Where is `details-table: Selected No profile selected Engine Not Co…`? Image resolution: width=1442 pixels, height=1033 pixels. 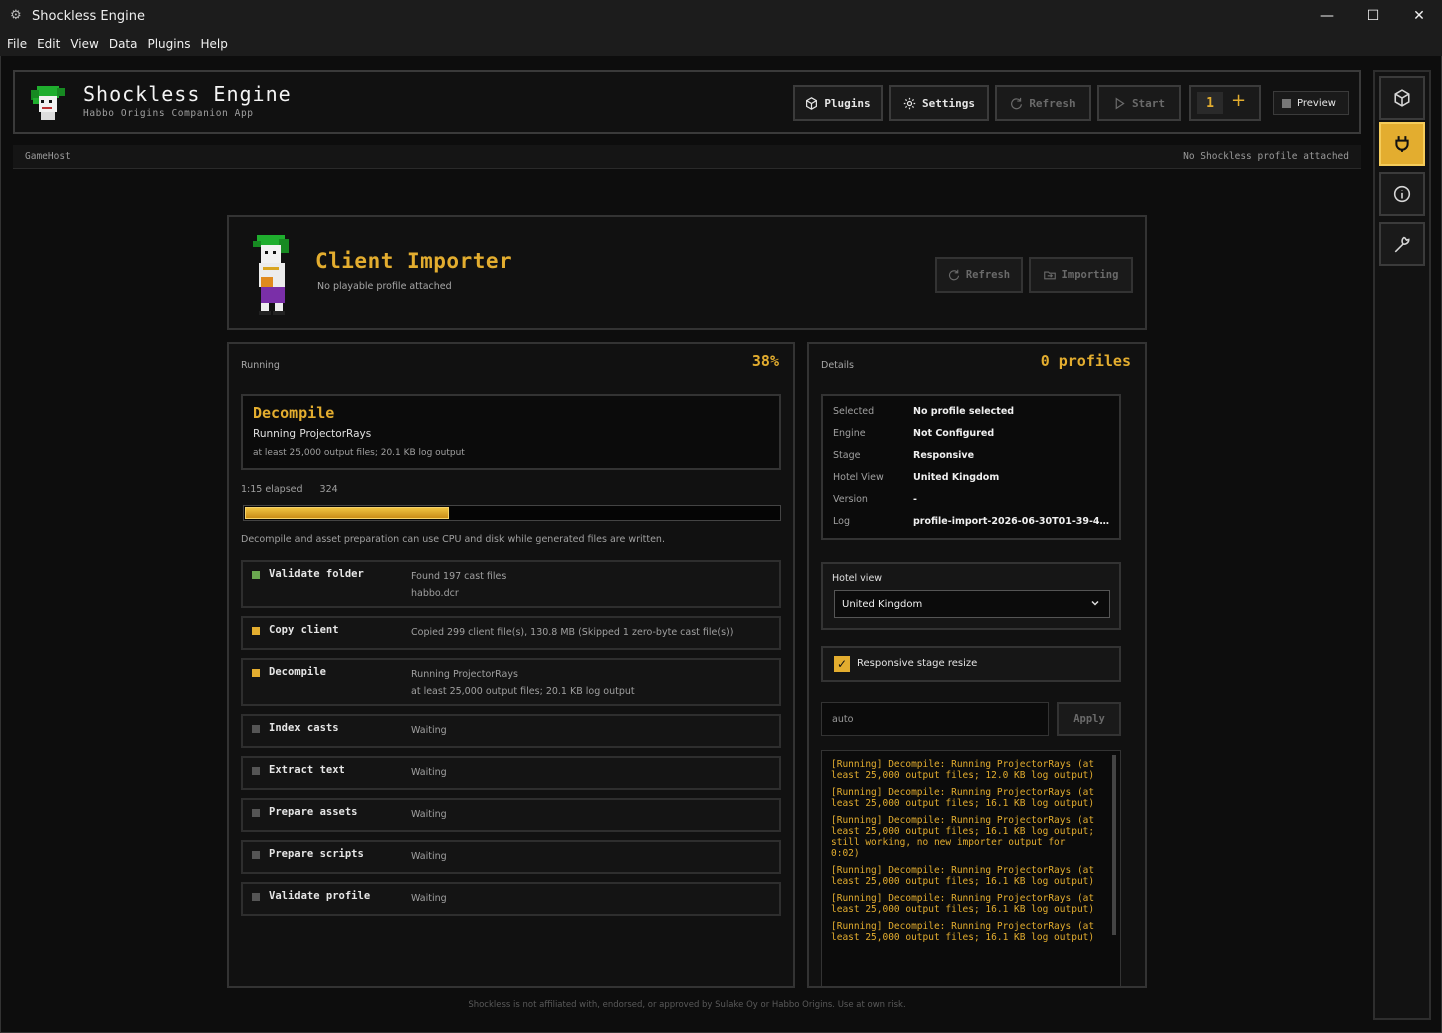
details-table: Selected No profile selected Engine Not Co… is located at coordinates (971, 467).